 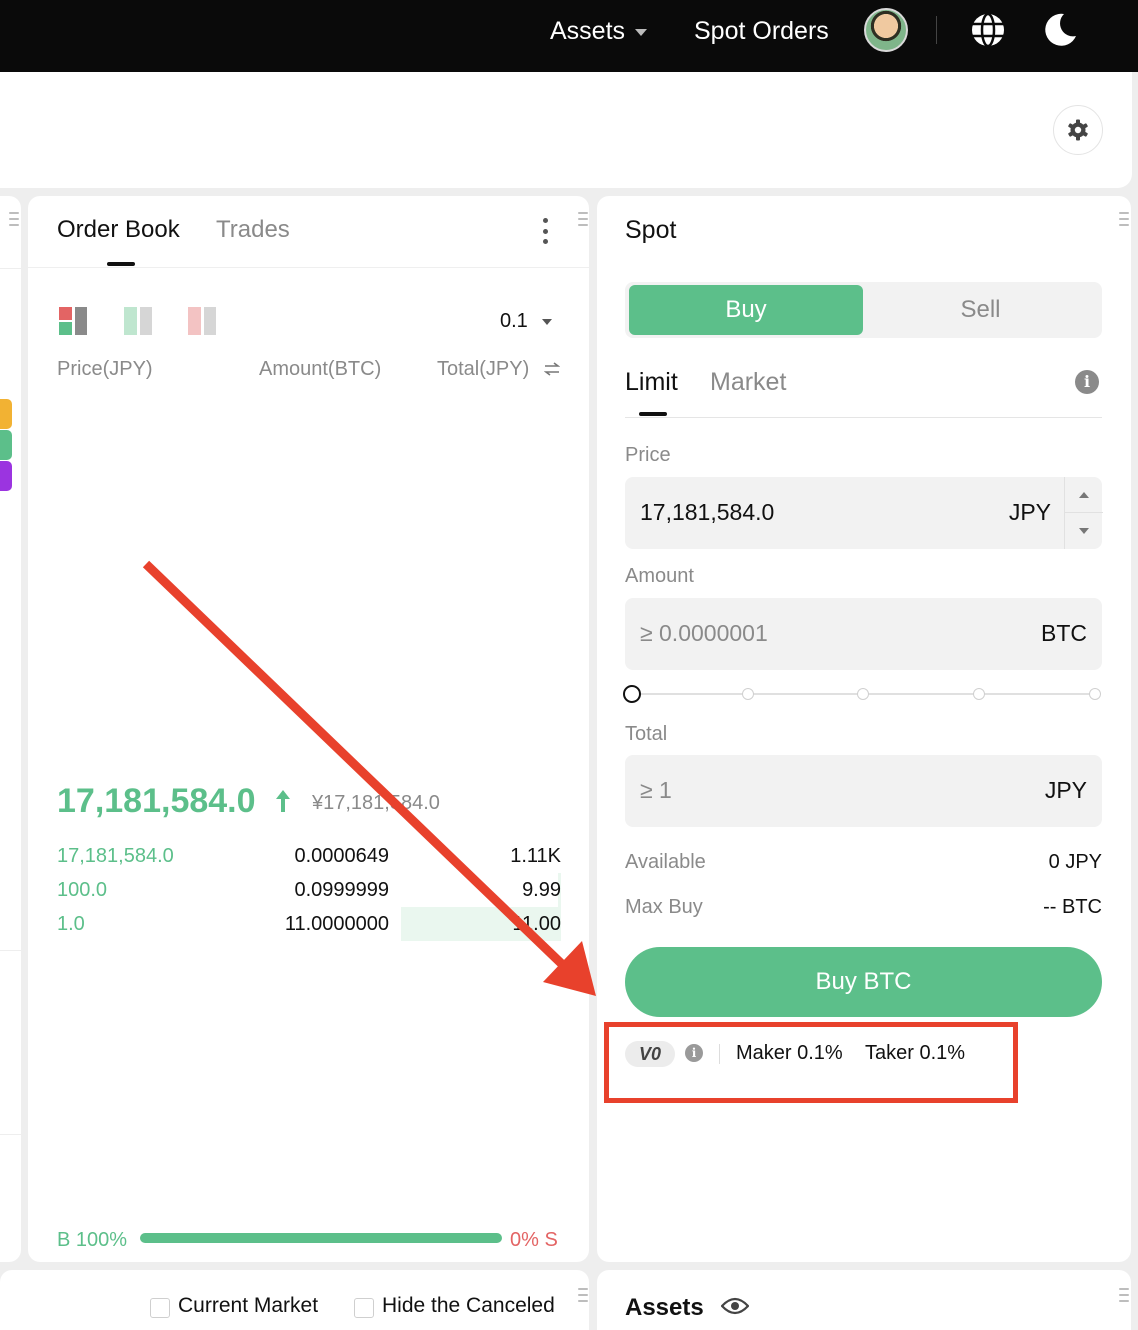 I want to click on price-unit: JPY, so click(x=1029, y=512).